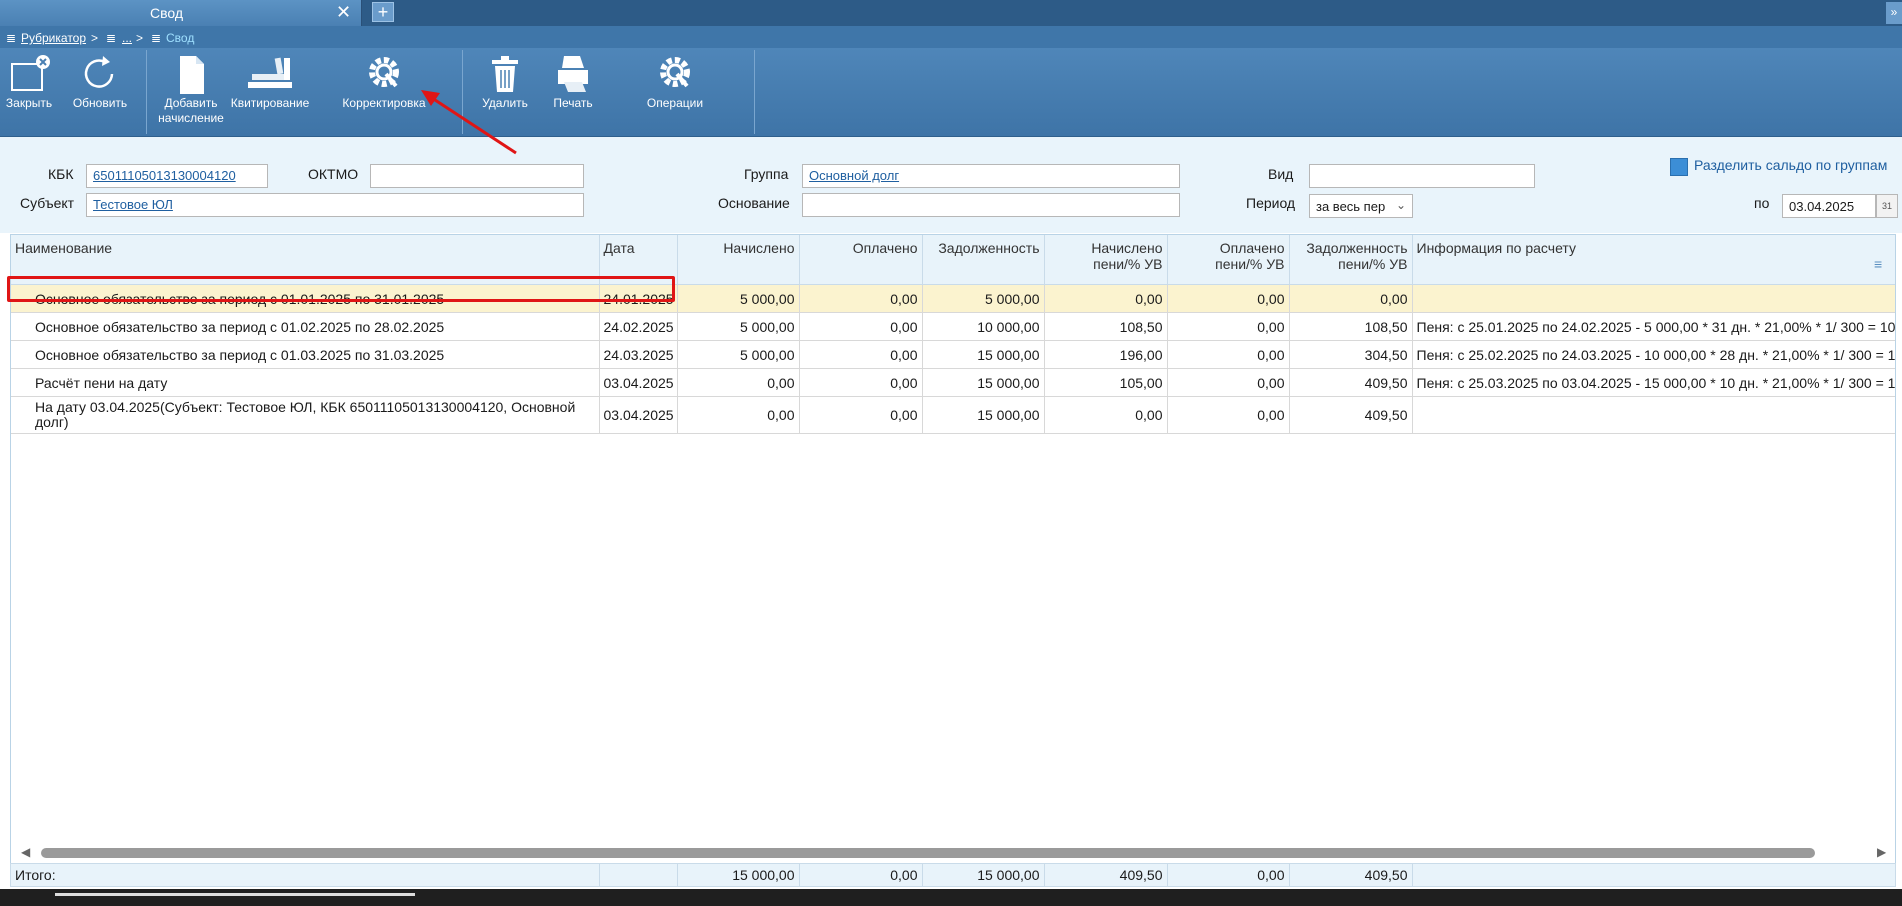 This screenshot has width=1902, height=906. Describe the element at coordinates (675, 103) in the screenshot. I see `operations-label: Операции` at that location.